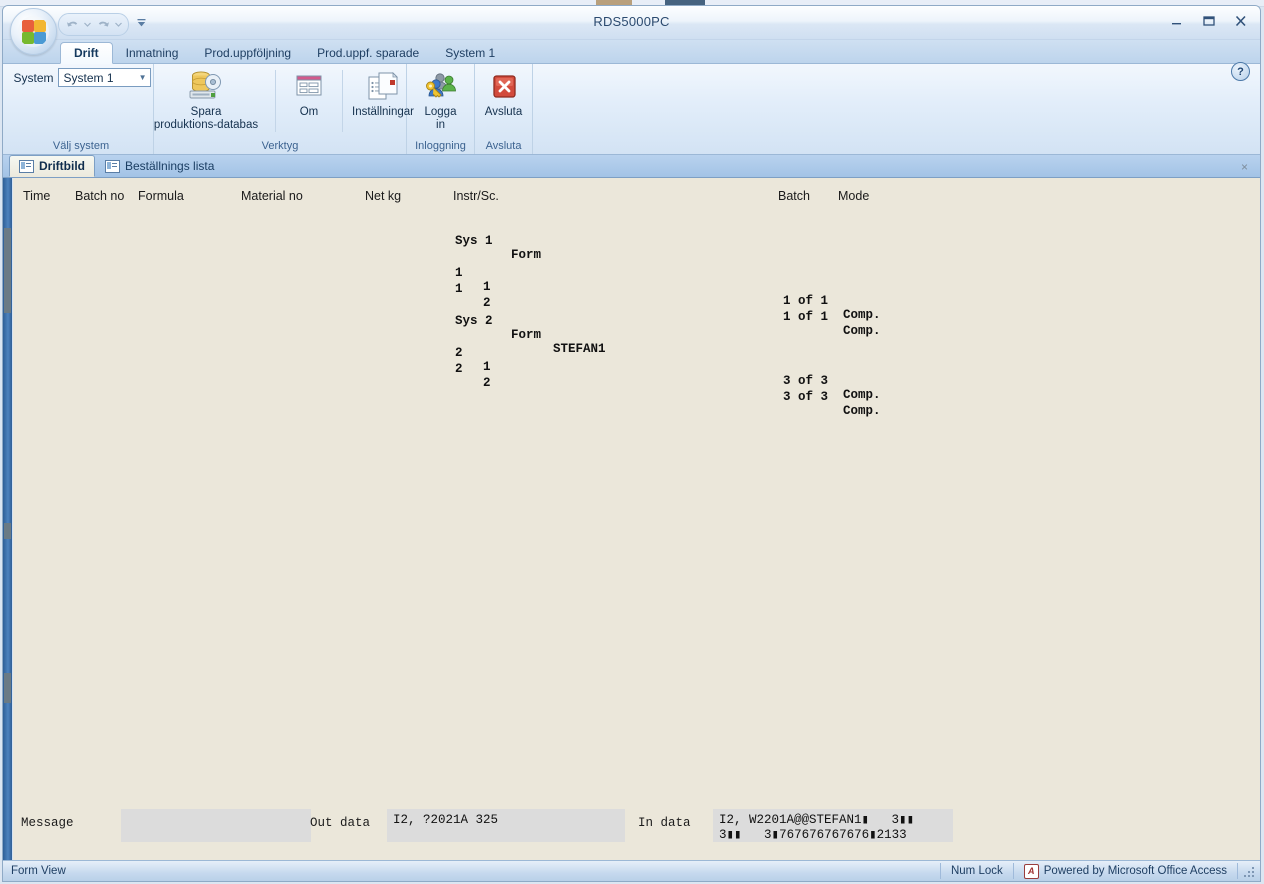  I want to click on message-field, so click(216, 825).